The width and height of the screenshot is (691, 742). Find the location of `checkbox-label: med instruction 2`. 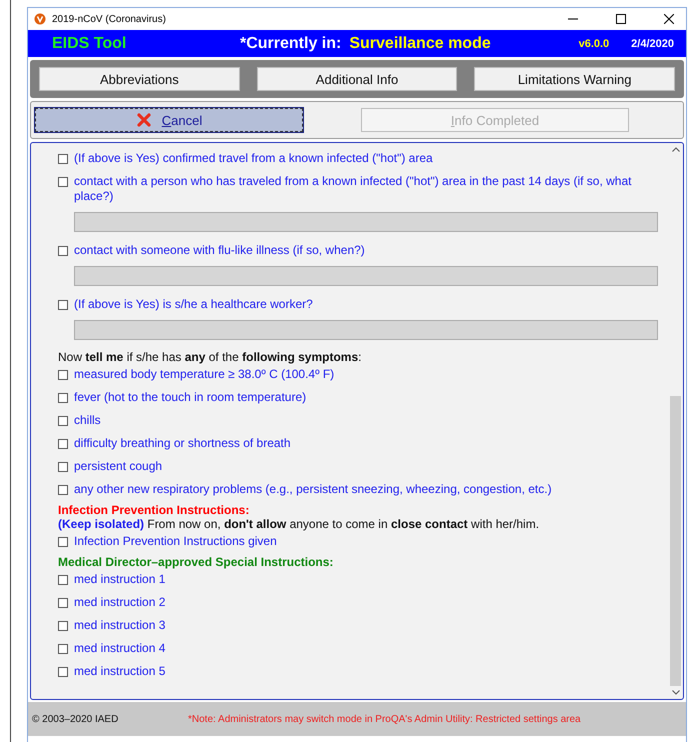

checkbox-label: med instruction 2 is located at coordinates (120, 602).